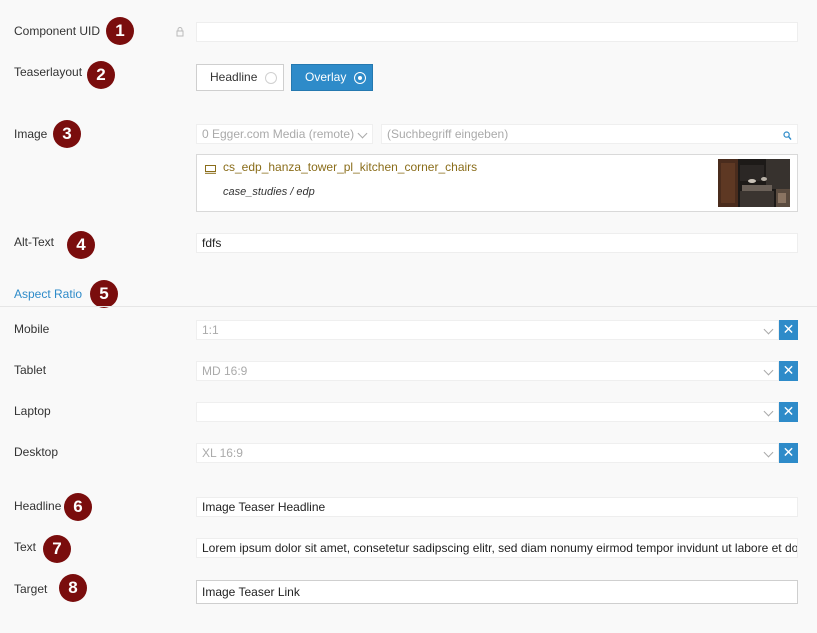  I want to click on media-source-select: 0 Egger.com Media (remote), so click(284, 134).